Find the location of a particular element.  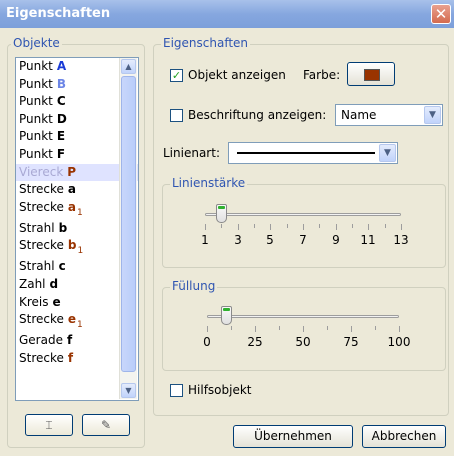

objects-group-label: Objekte is located at coordinates (36, 43).